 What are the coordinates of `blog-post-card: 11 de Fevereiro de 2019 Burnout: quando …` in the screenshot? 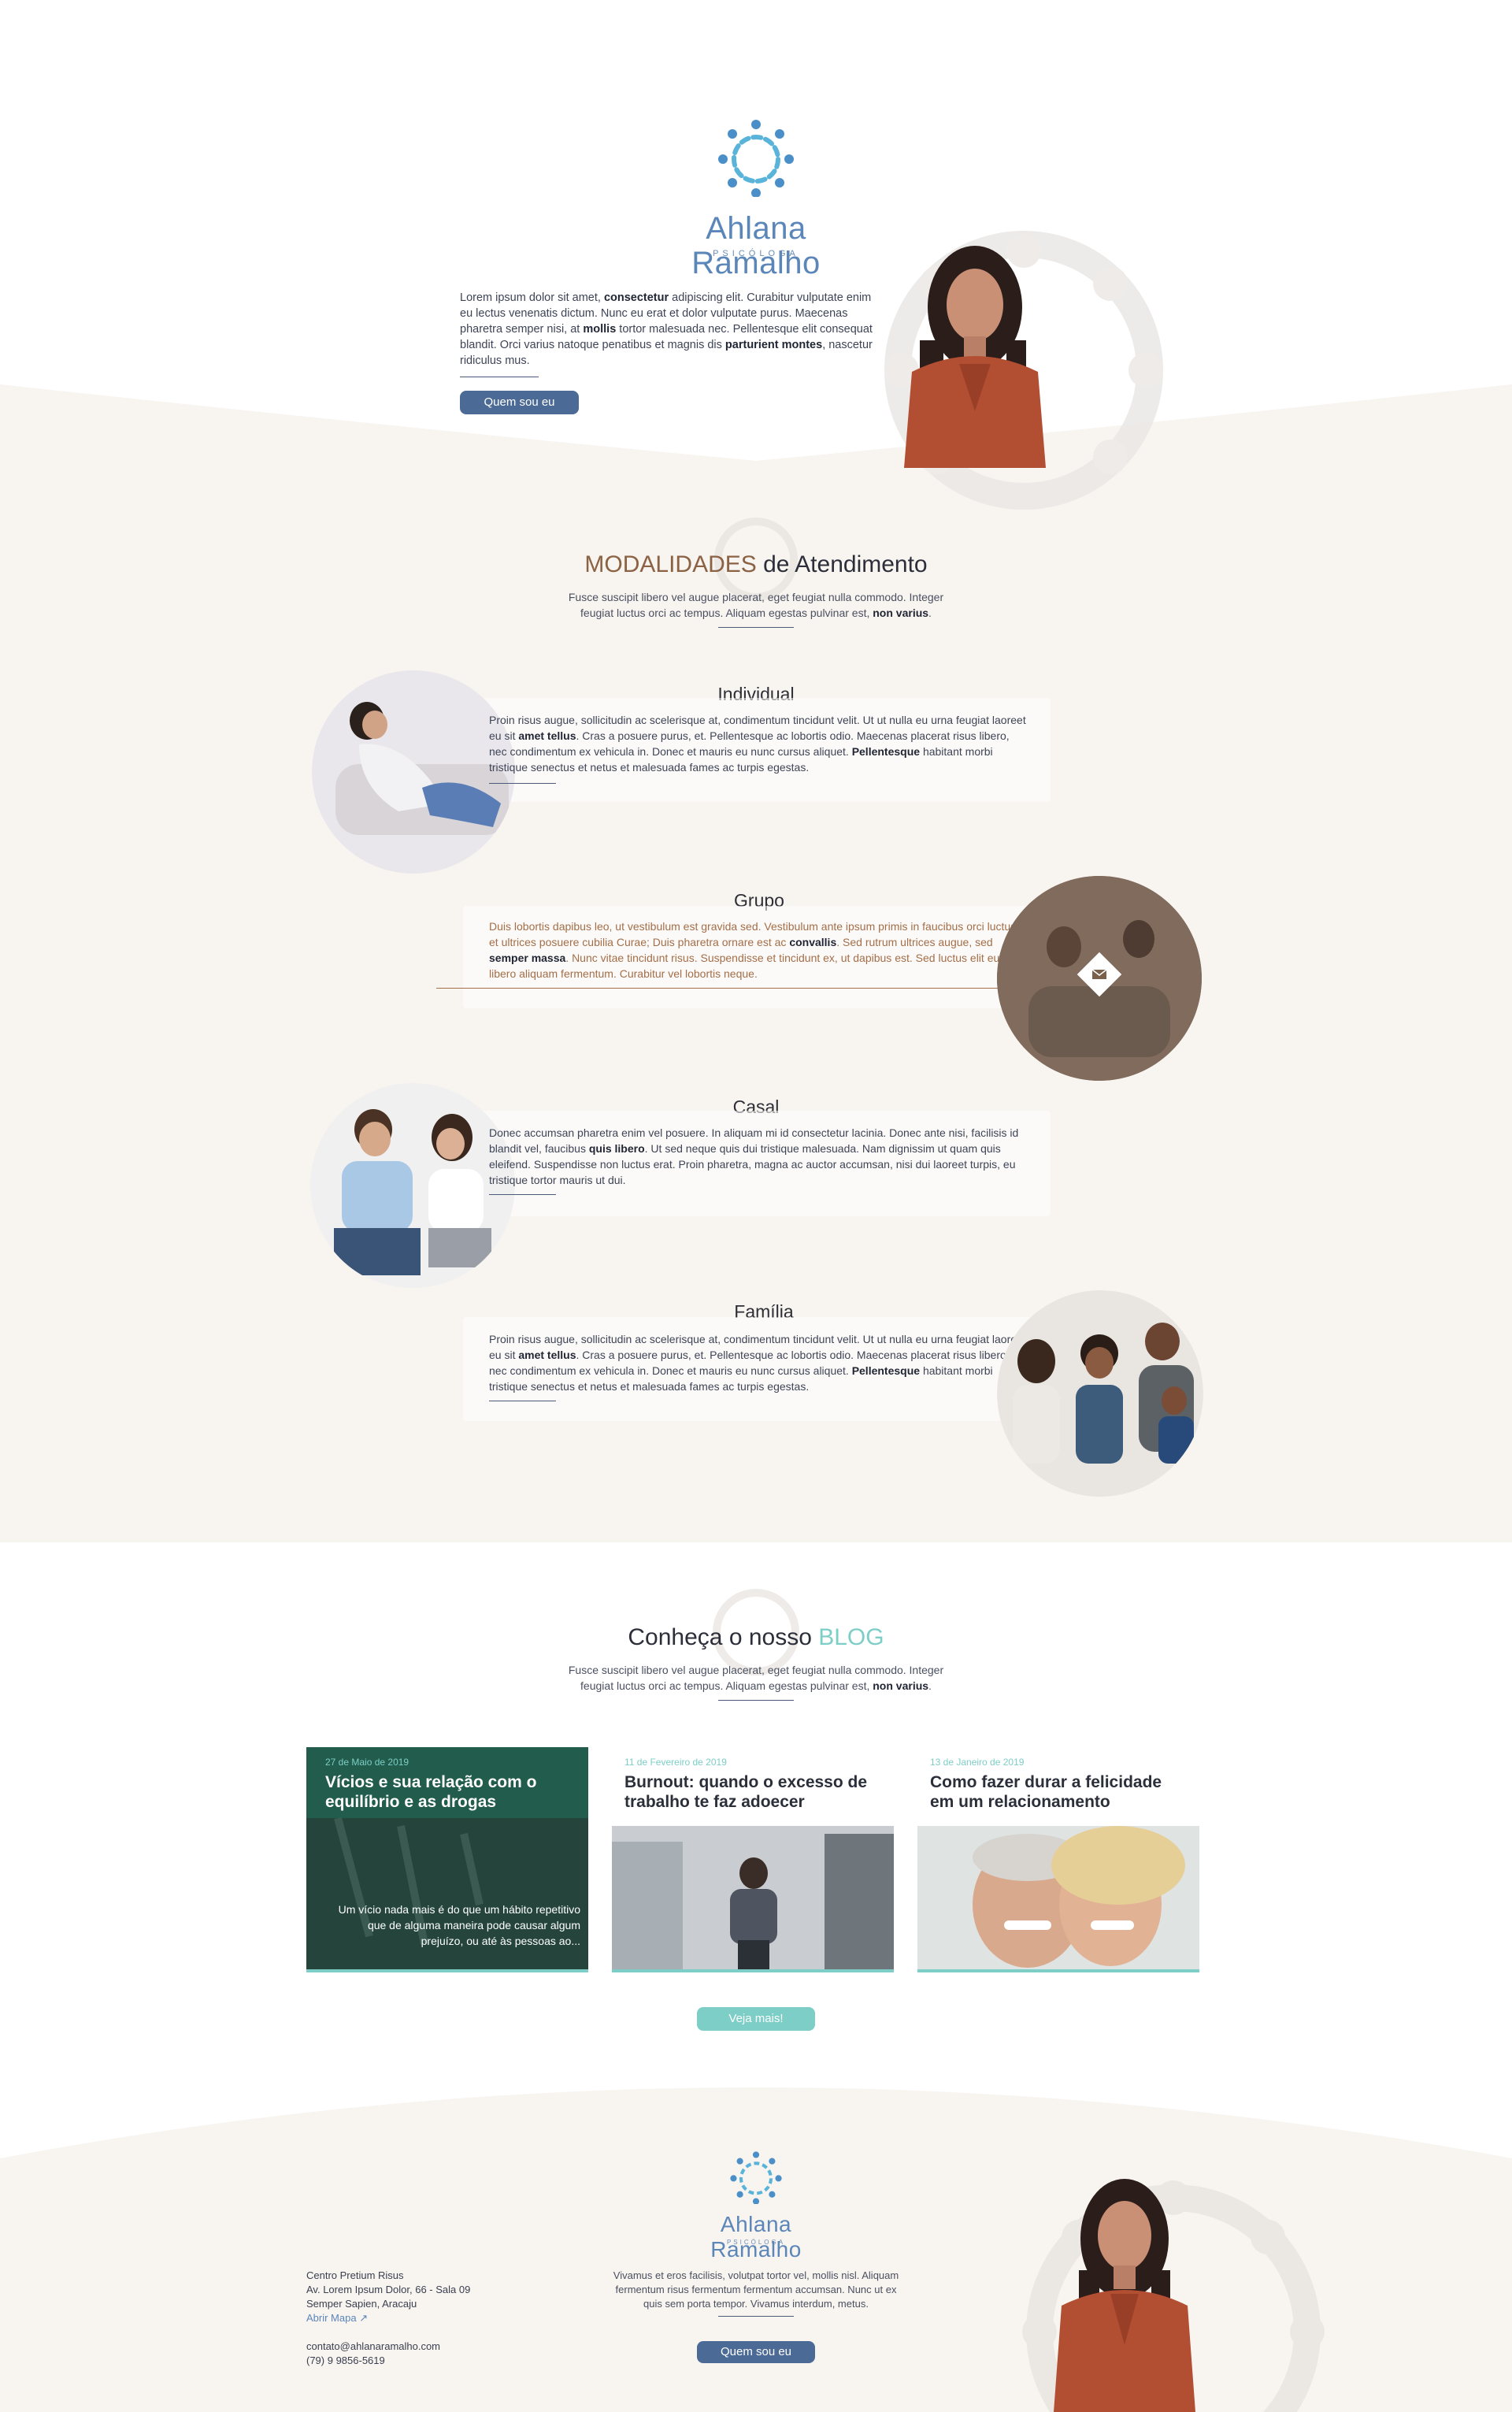 It's located at (753, 1859).